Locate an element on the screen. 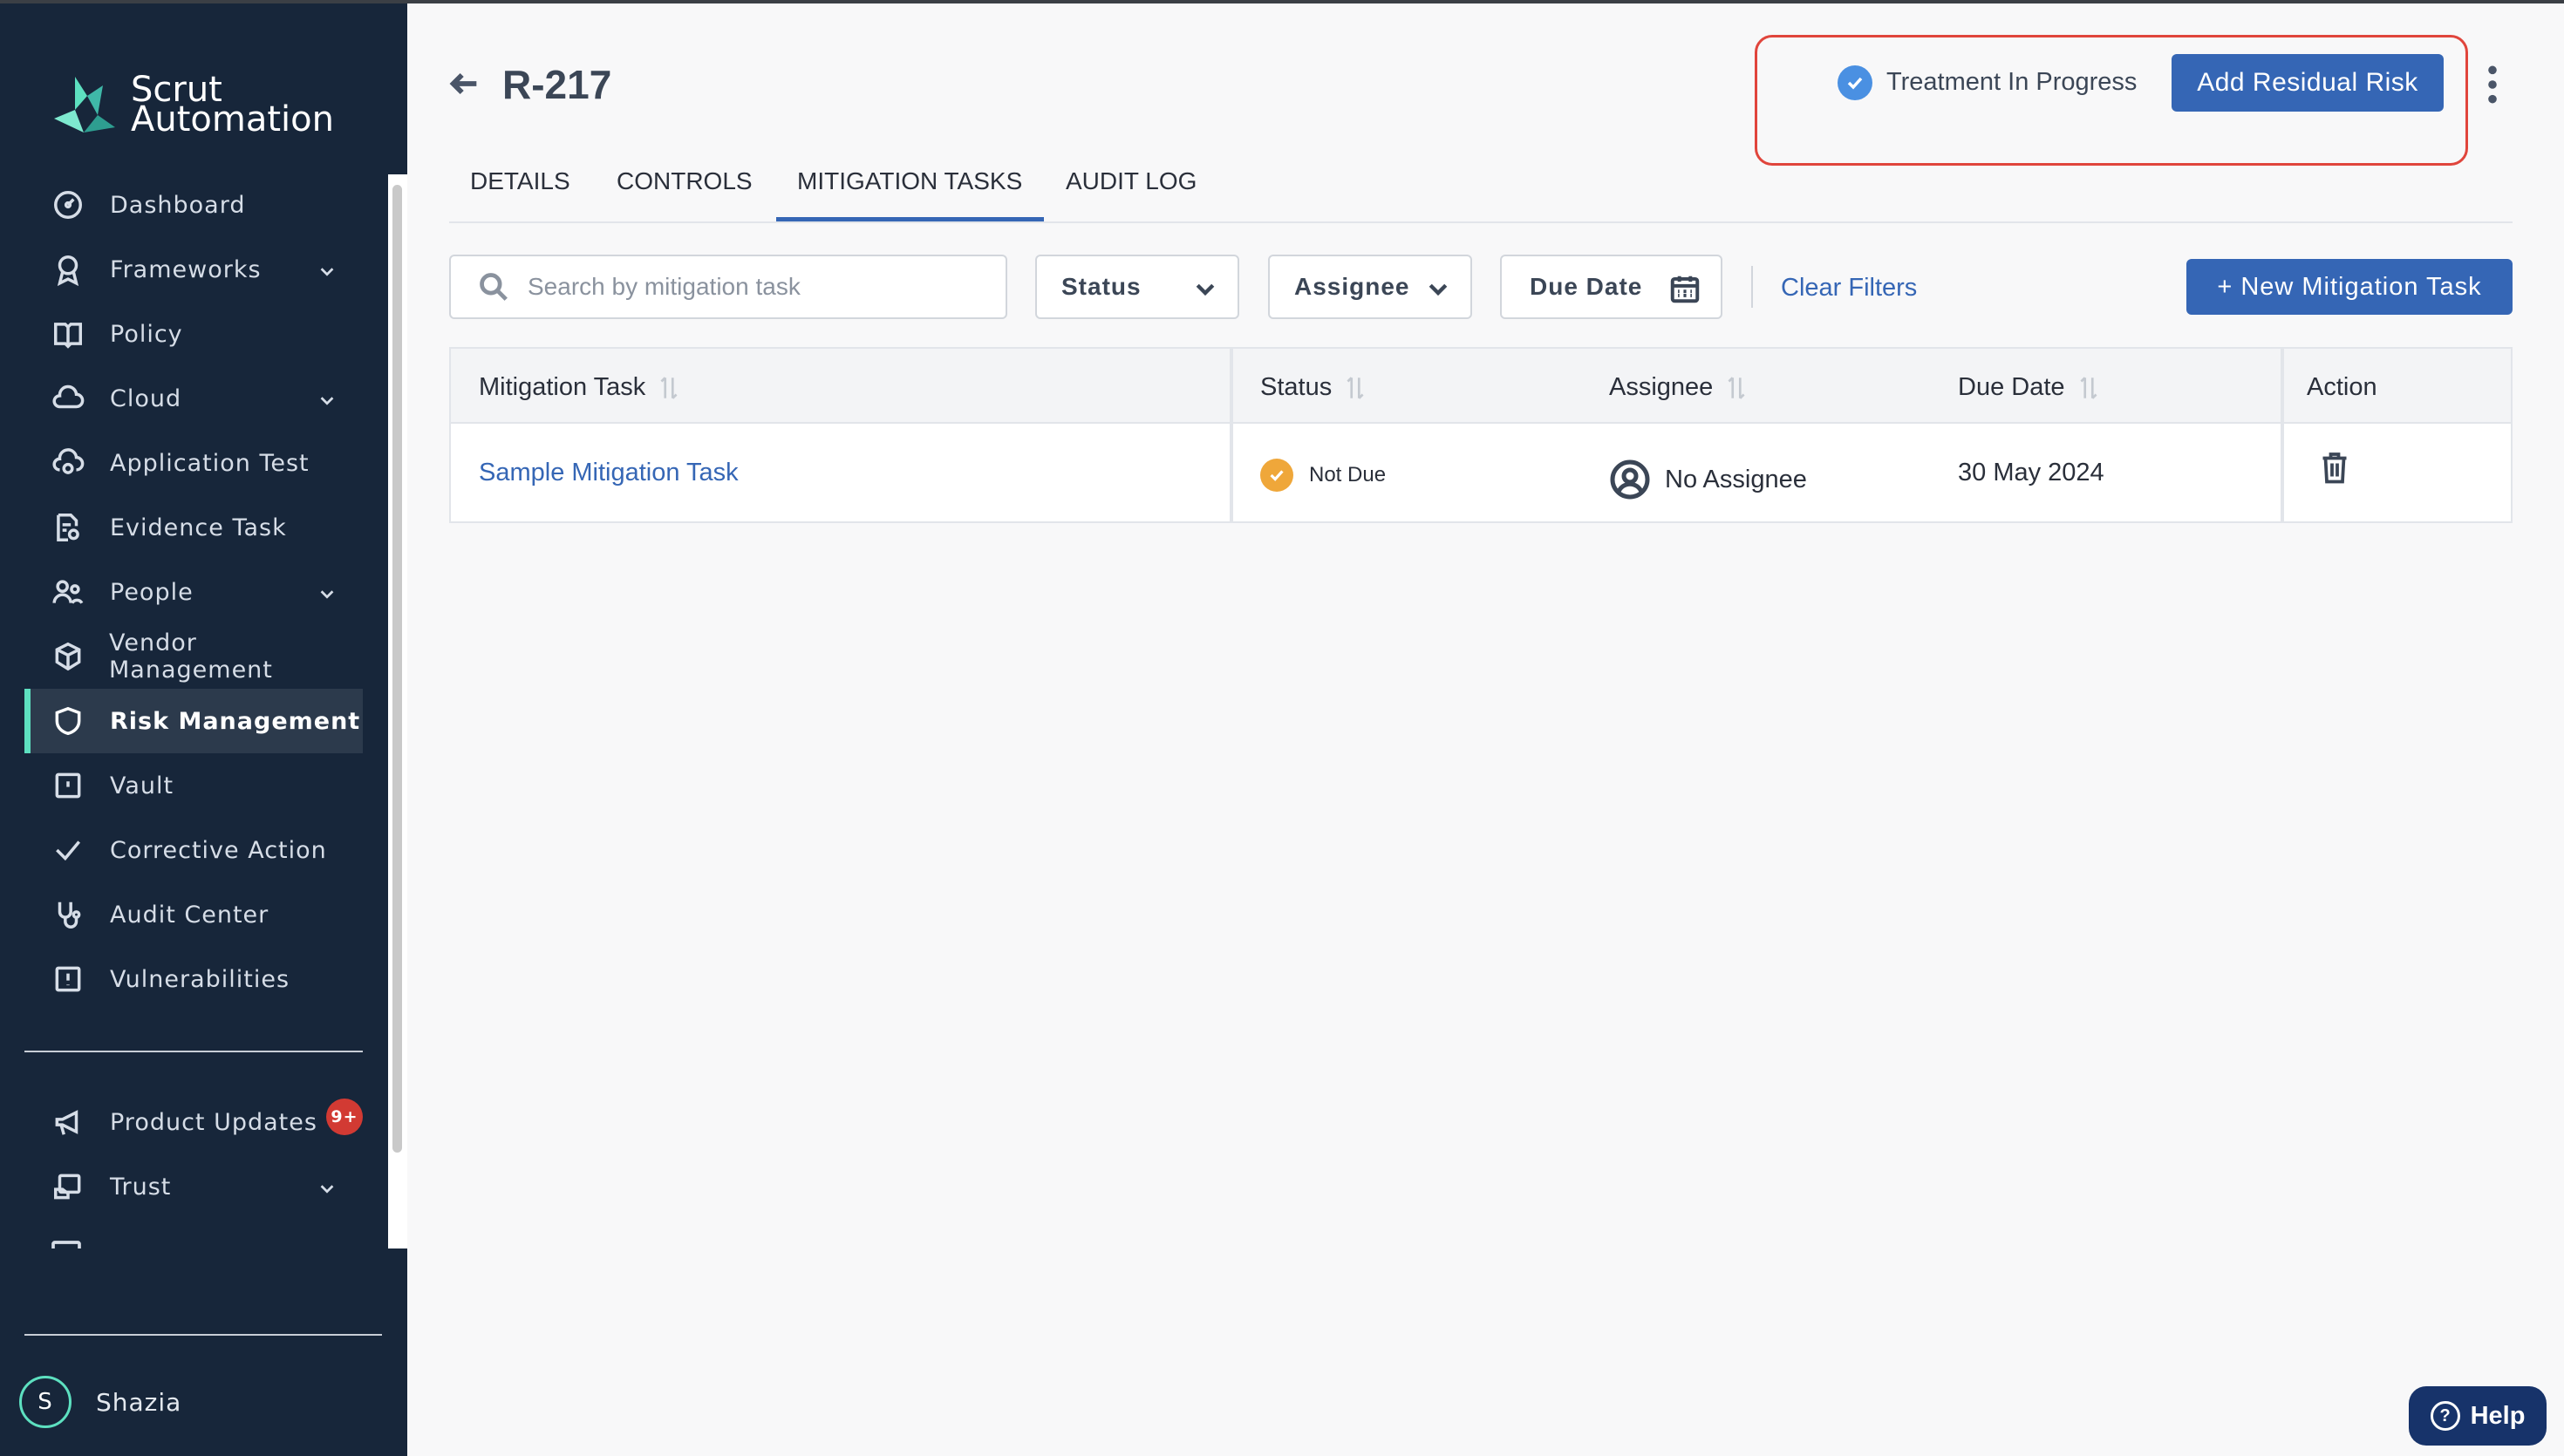 The height and width of the screenshot is (1456, 2564). checkmark-icon is located at coordinates (68, 850).